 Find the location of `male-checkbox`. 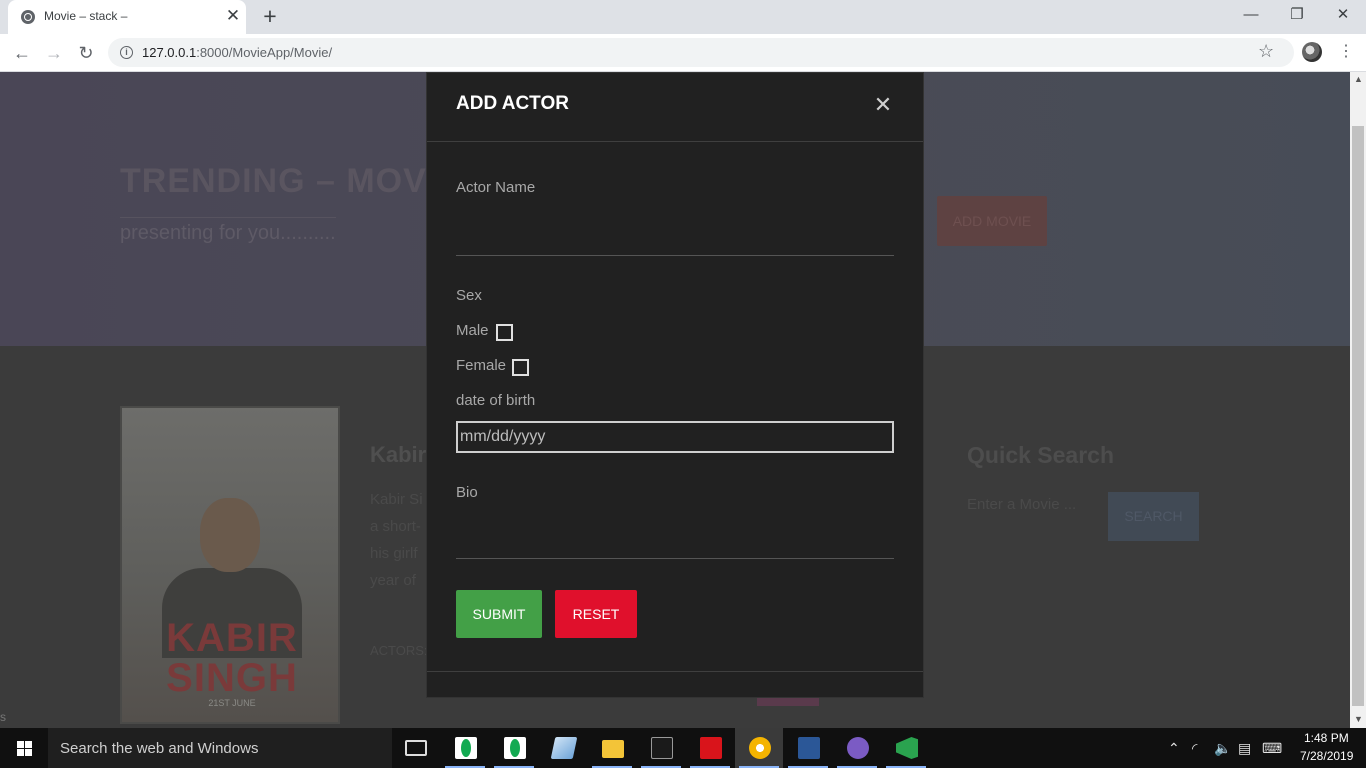

male-checkbox is located at coordinates (504, 332).